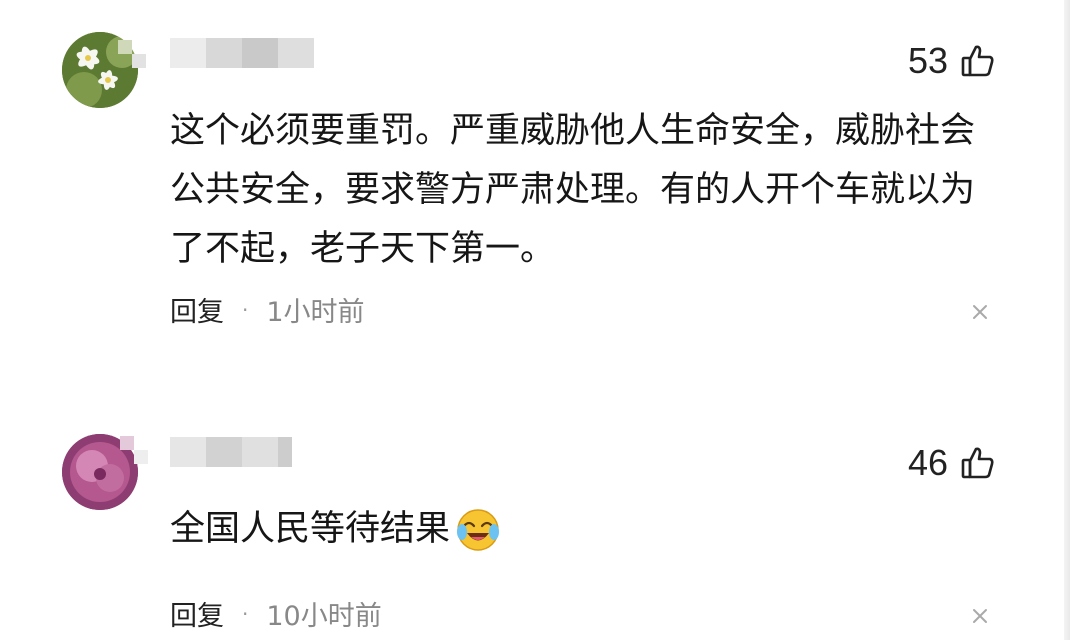 The height and width of the screenshot is (640, 1070). I want to click on comment-timestamp: 10小时前, so click(324, 616).